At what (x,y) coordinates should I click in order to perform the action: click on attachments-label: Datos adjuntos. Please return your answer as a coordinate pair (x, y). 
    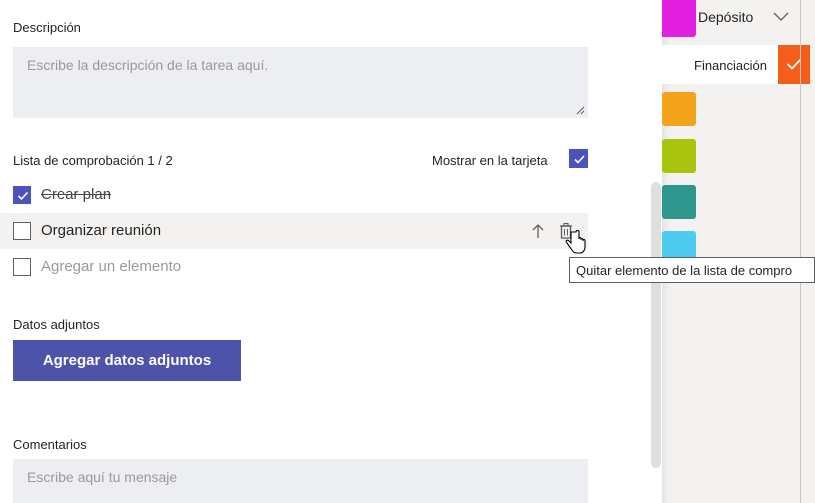
    Looking at the image, I should click on (56, 324).